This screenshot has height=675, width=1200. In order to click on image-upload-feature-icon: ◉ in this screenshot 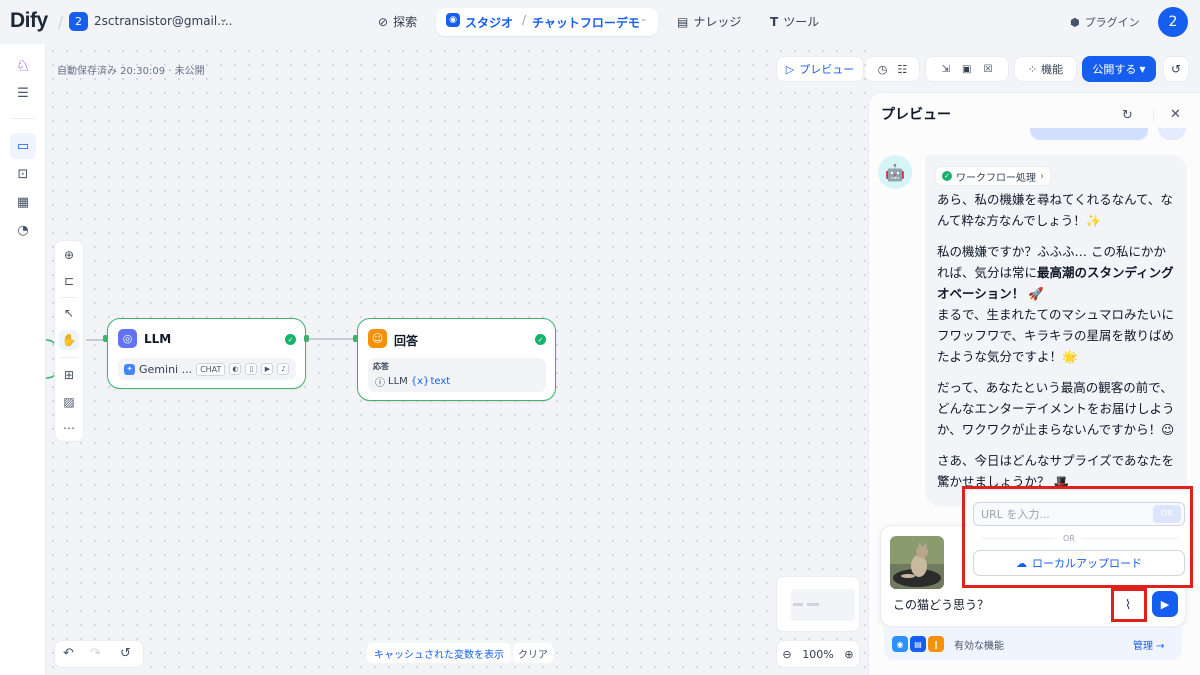, I will do `click(900, 644)`.